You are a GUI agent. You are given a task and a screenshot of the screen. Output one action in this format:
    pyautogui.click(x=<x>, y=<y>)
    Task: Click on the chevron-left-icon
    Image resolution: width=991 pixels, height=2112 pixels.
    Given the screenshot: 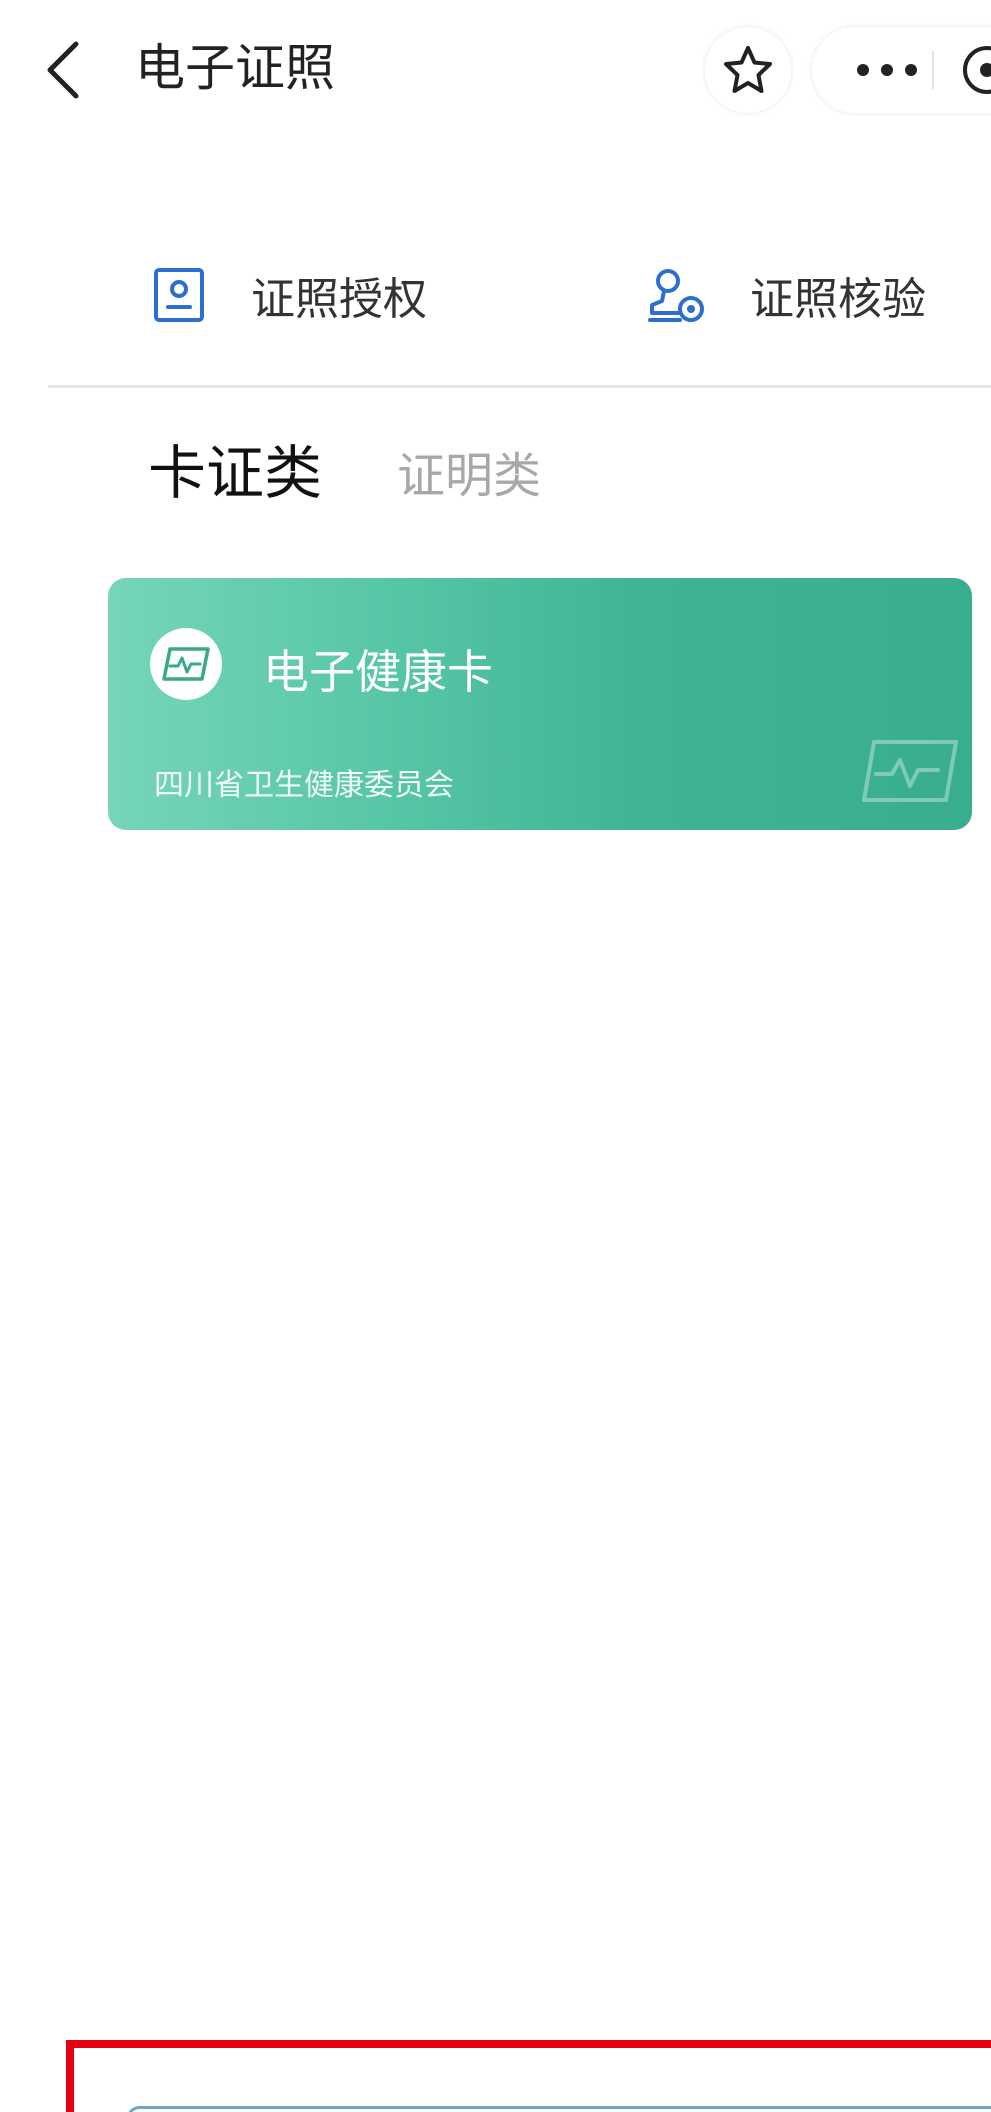 What is the action you would take?
    pyautogui.click(x=63, y=70)
    